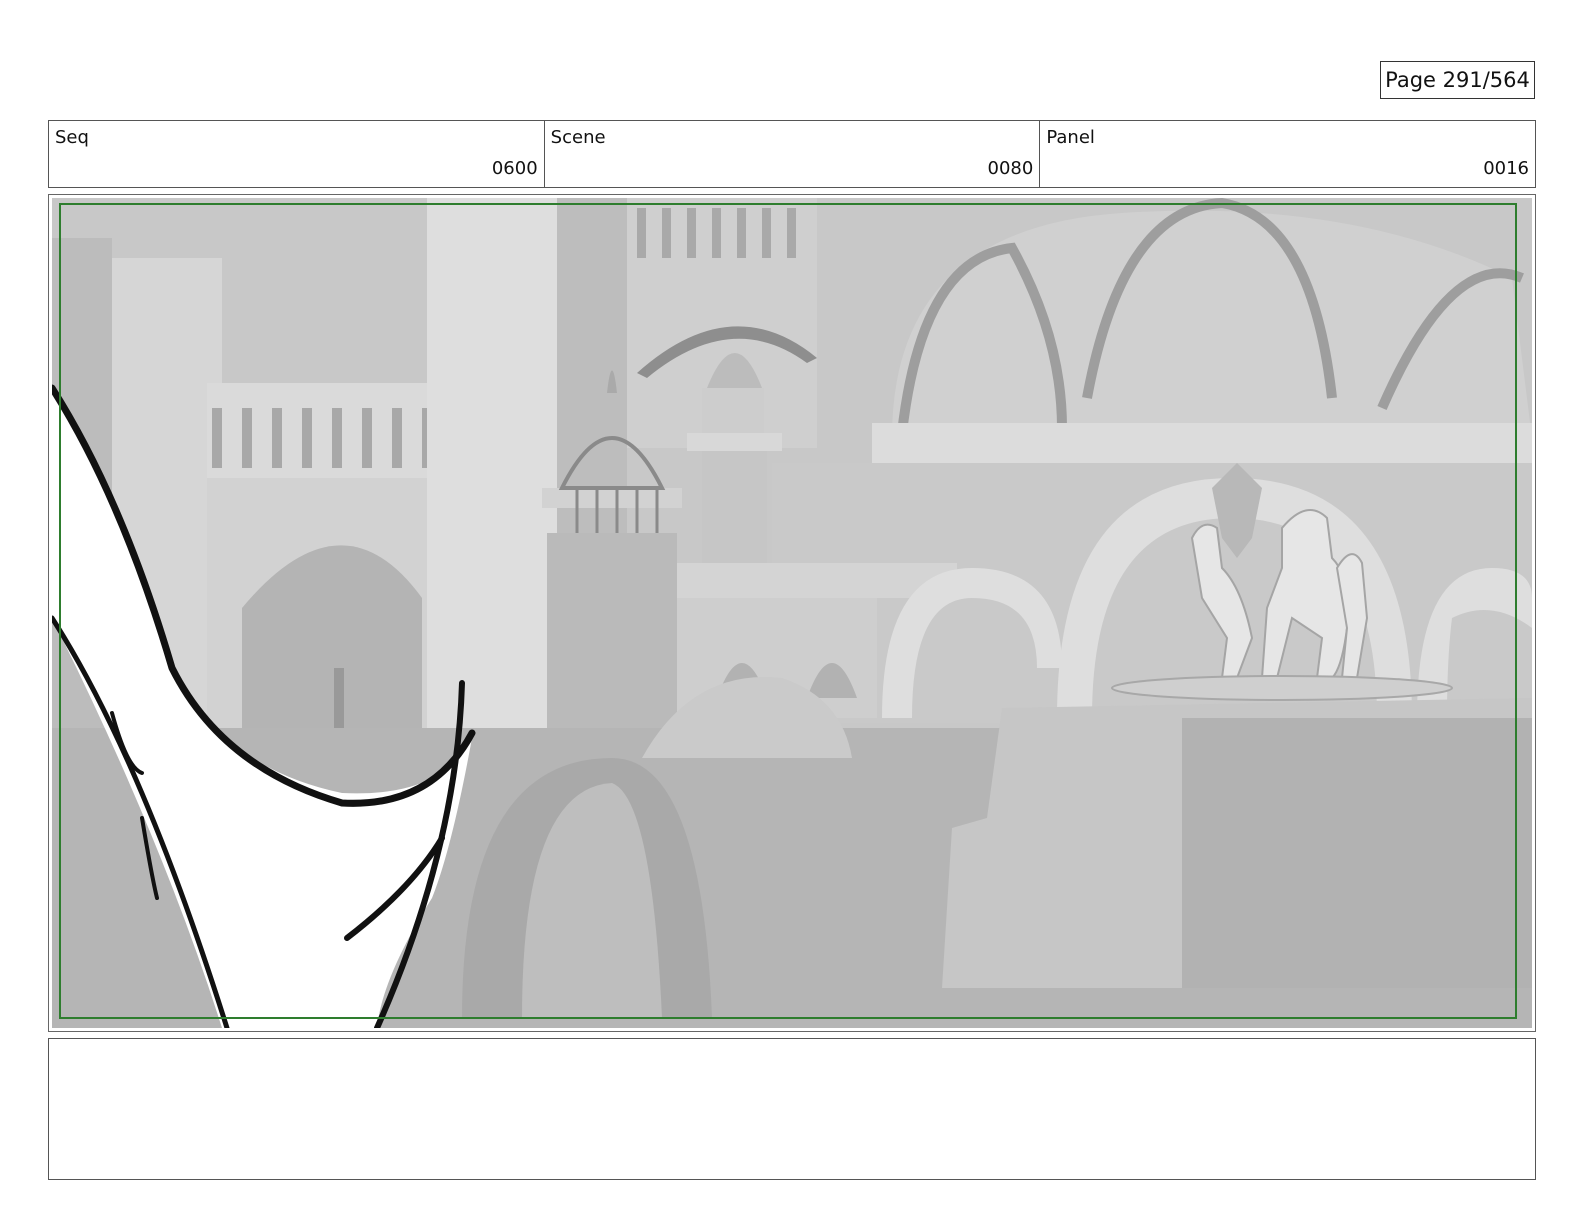  Describe the element at coordinates (1506, 168) in the screenshot. I see `panel-value: 0016` at that location.